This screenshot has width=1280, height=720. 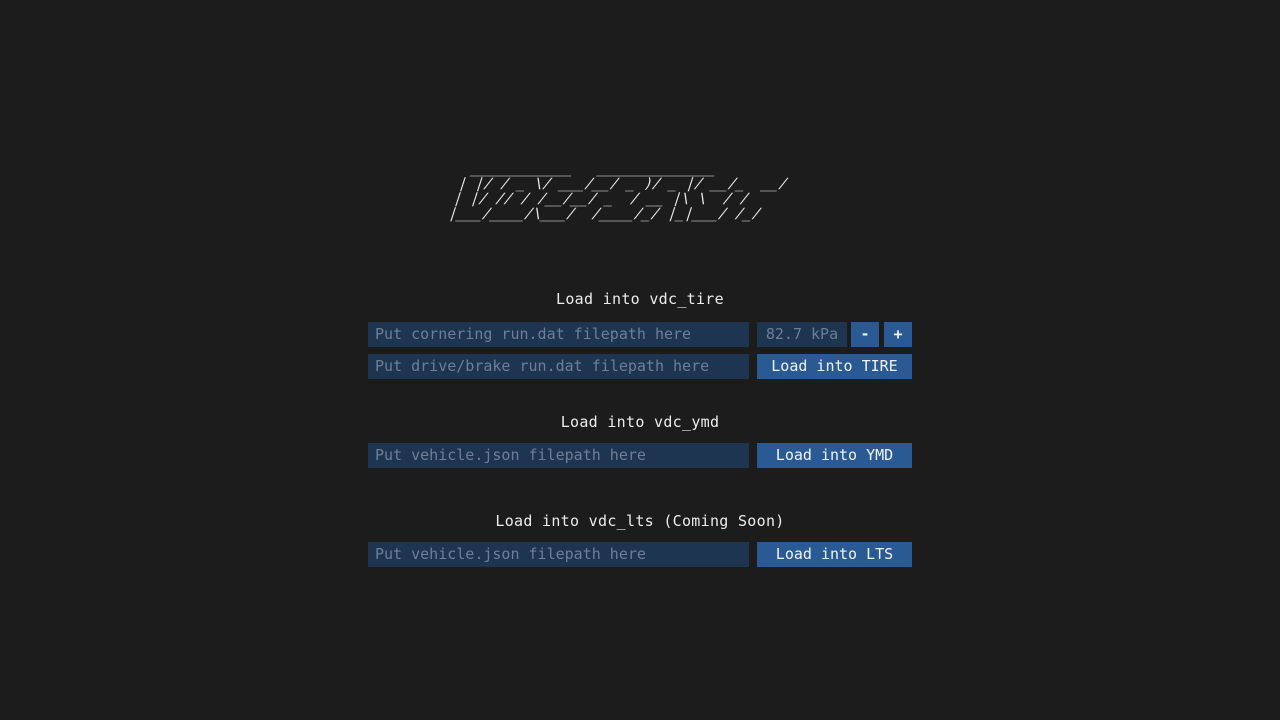 What do you see at coordinates (558, 554) in the screenshot?
I see `lts-vehicle-filepath-input` at bounding box center [558, 554].